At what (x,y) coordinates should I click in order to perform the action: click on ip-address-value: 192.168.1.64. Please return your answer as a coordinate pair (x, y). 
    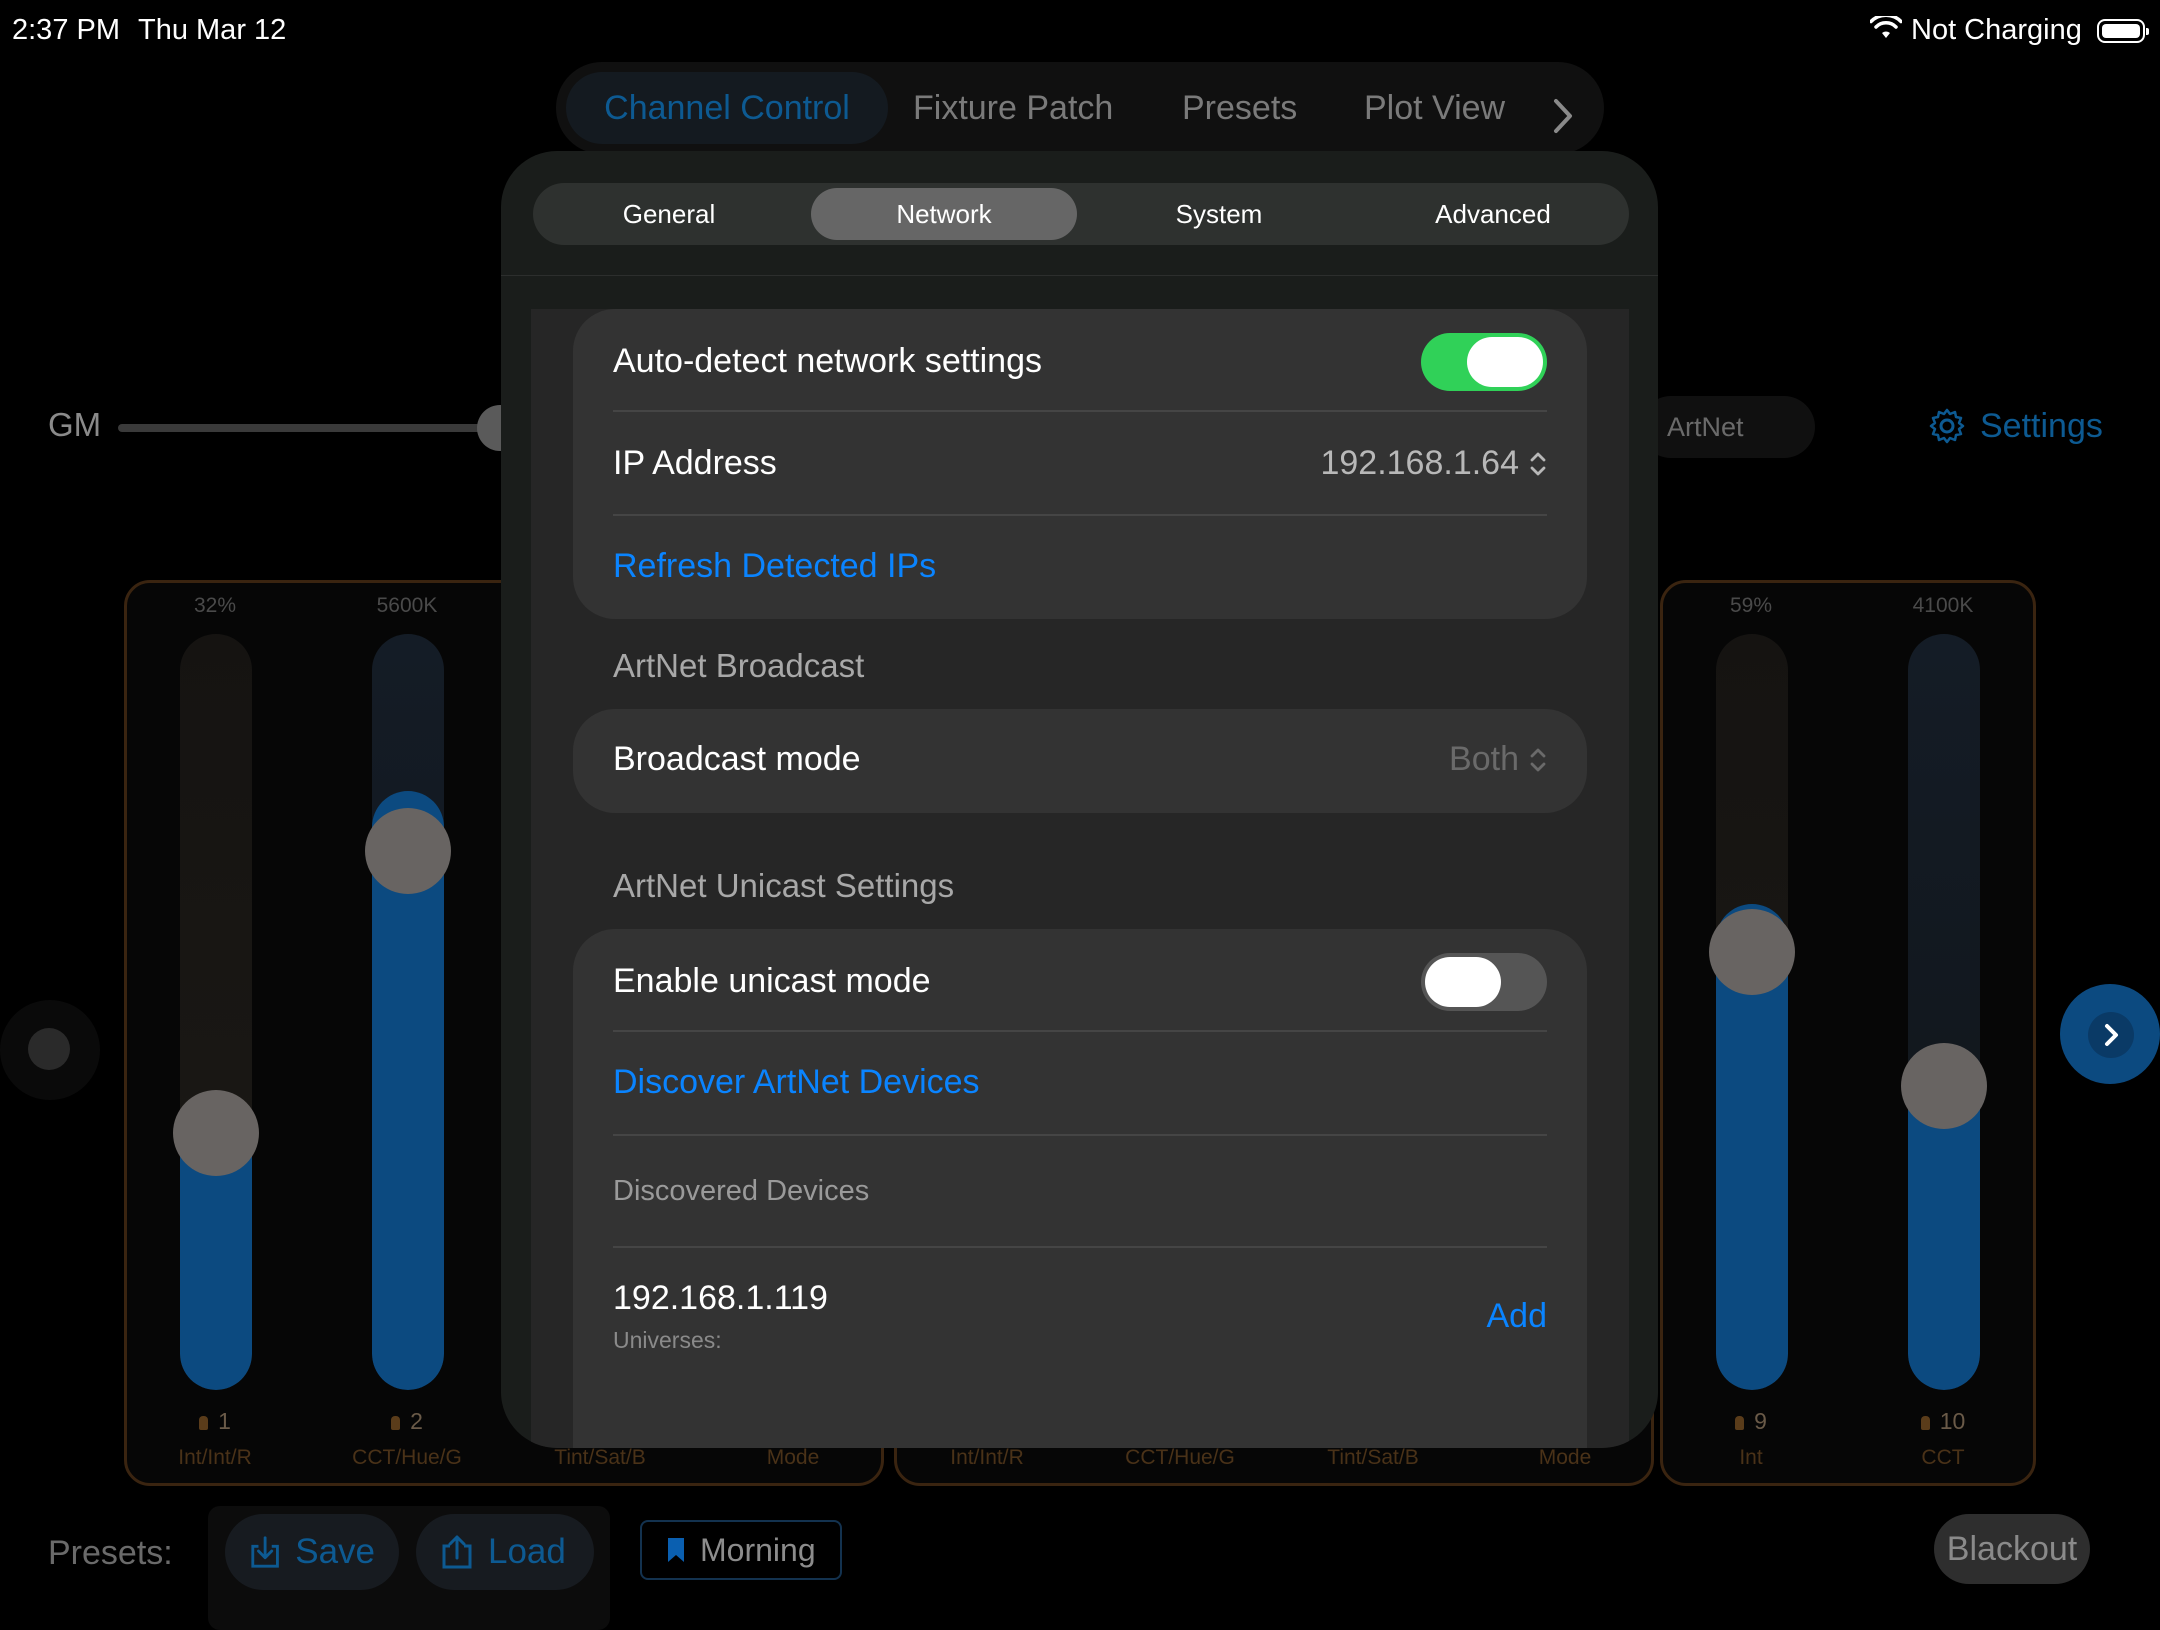
    Looking at the image, I should click on (1419, 463).